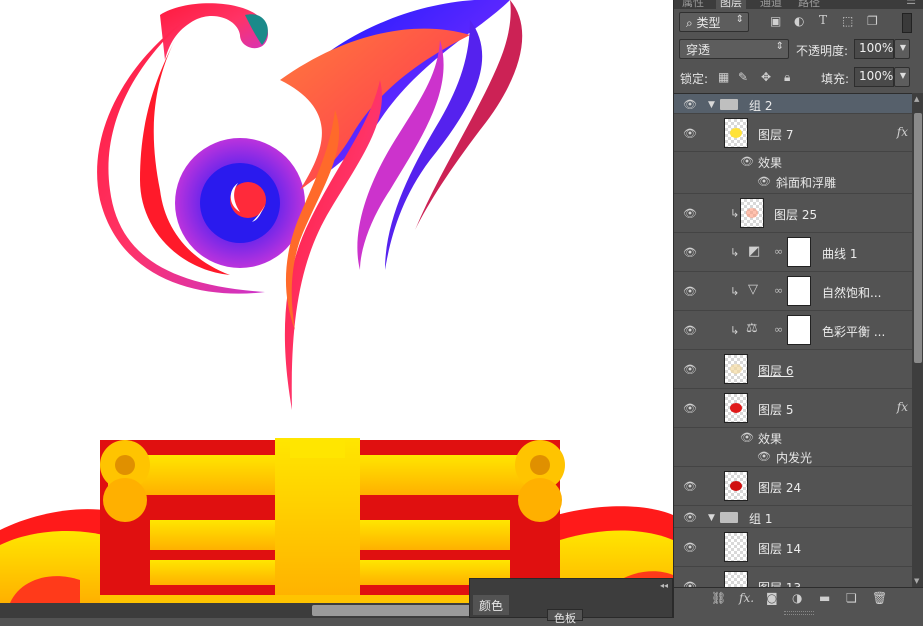 This screenshot has height=626, width=923. I want to click on layer-row-5: 👁︎ 图层 5 fx, so click(793, 408).